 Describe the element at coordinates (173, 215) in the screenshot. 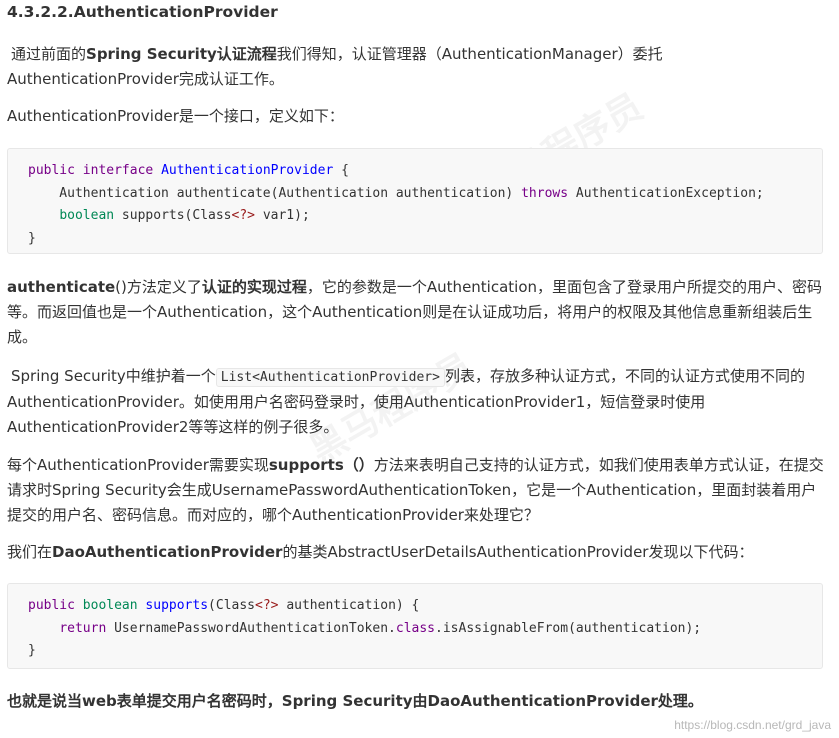

I see `code-supports-a: supports(Class` at that location.